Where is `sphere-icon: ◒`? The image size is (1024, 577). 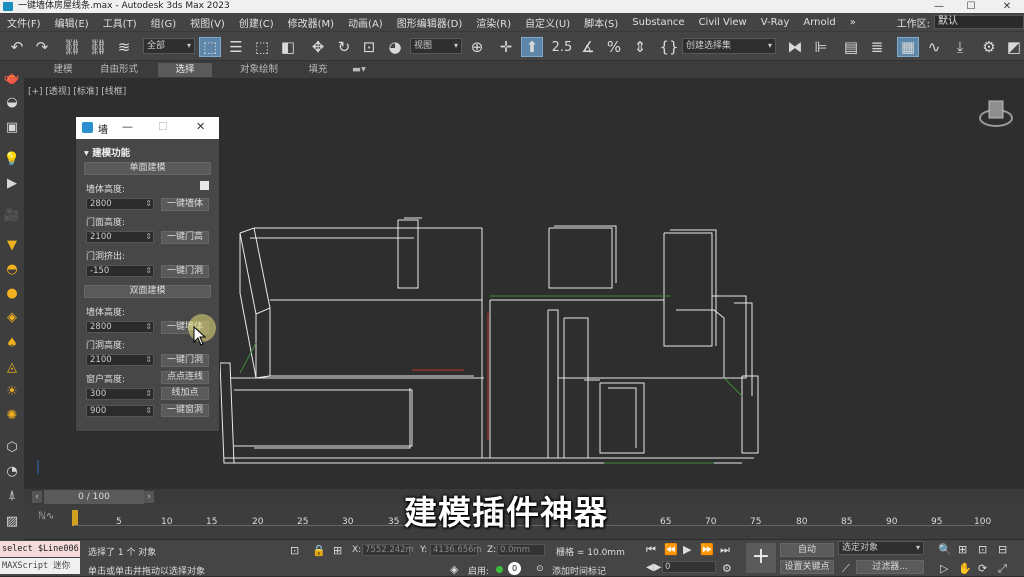
sphere-icon: ◒ is located at coordinates (12, 102).